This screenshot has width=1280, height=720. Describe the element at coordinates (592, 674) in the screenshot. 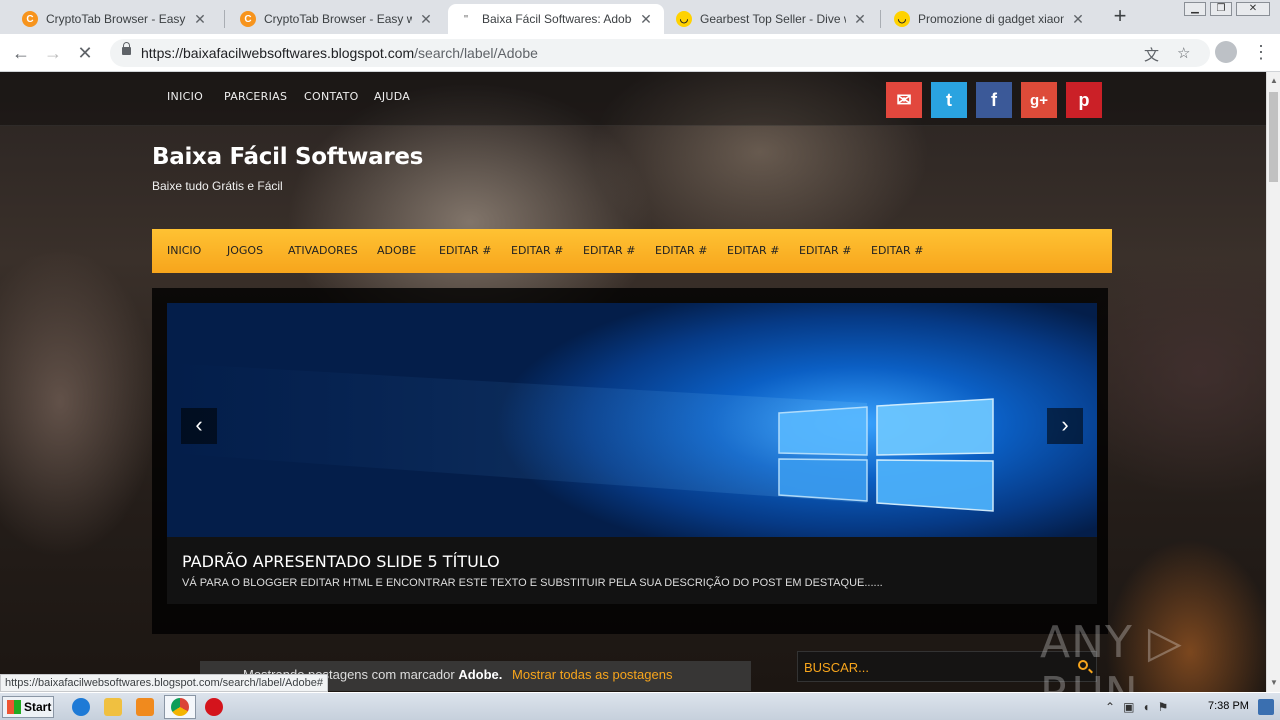

I see `show-all-posts-link: Mostrar todas as postagens` at that location.